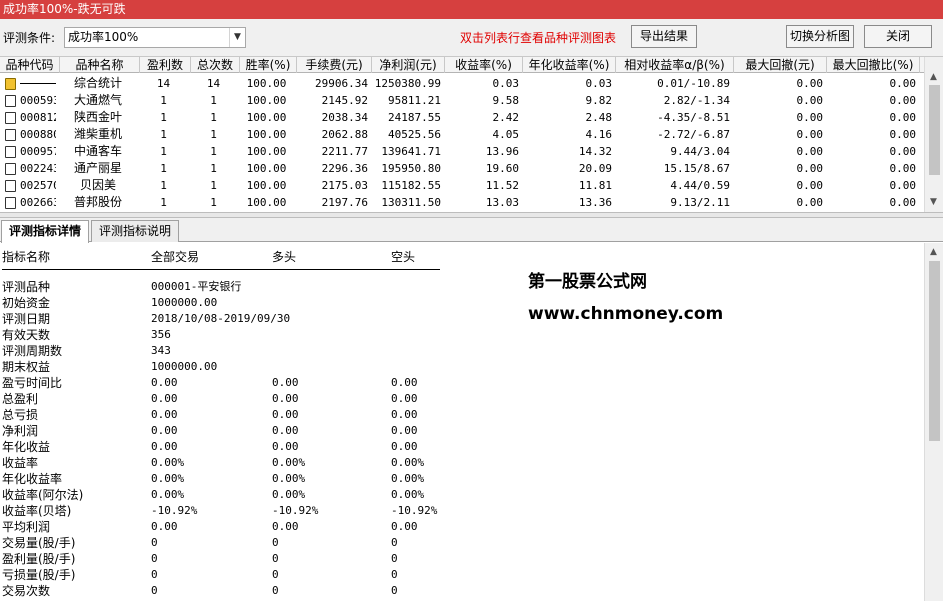  Describe the element at coordinates (408, 478) in the screenshot. I see `metric-short: 0.00%` at that location.